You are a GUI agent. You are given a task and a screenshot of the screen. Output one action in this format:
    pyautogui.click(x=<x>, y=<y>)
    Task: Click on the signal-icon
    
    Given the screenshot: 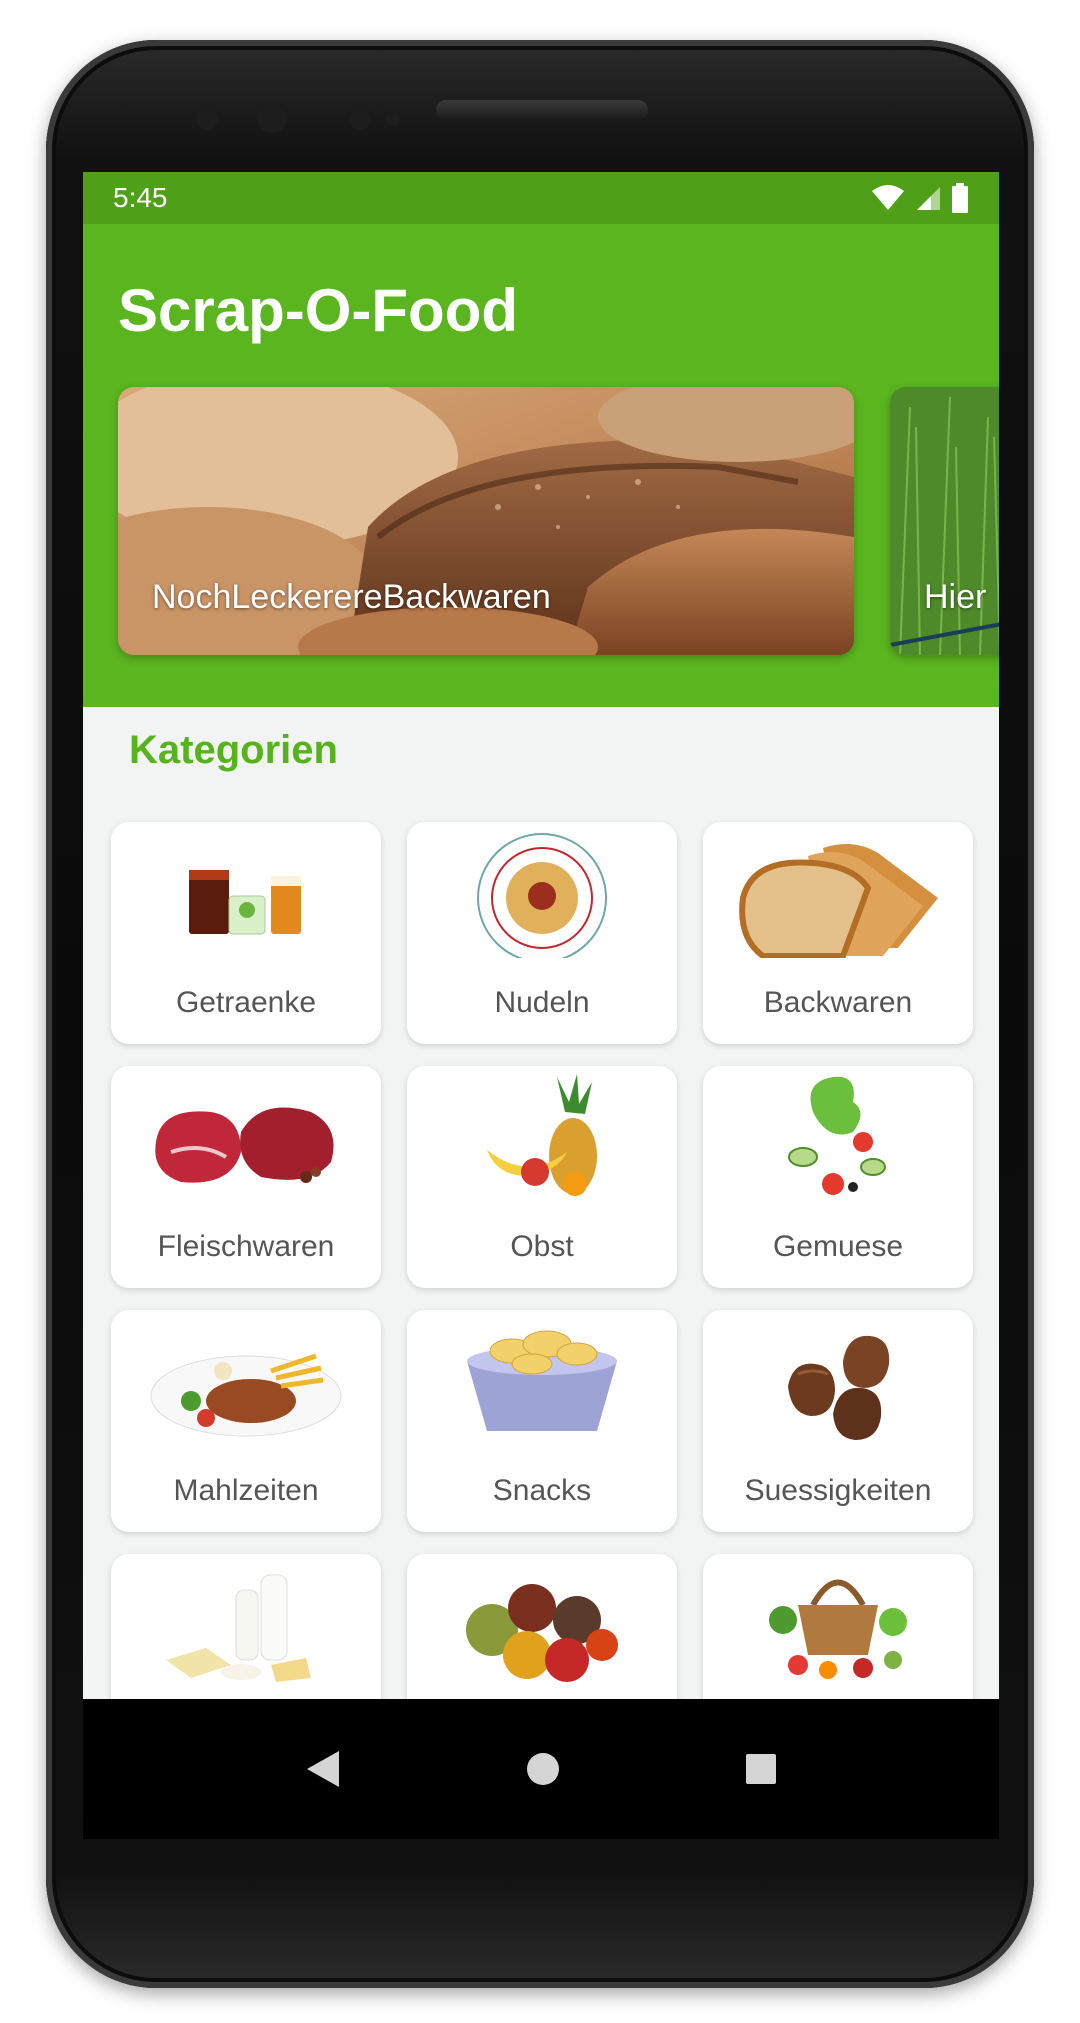 What is the action you would take?
    pyautogui.click(x=928, y=198)
    